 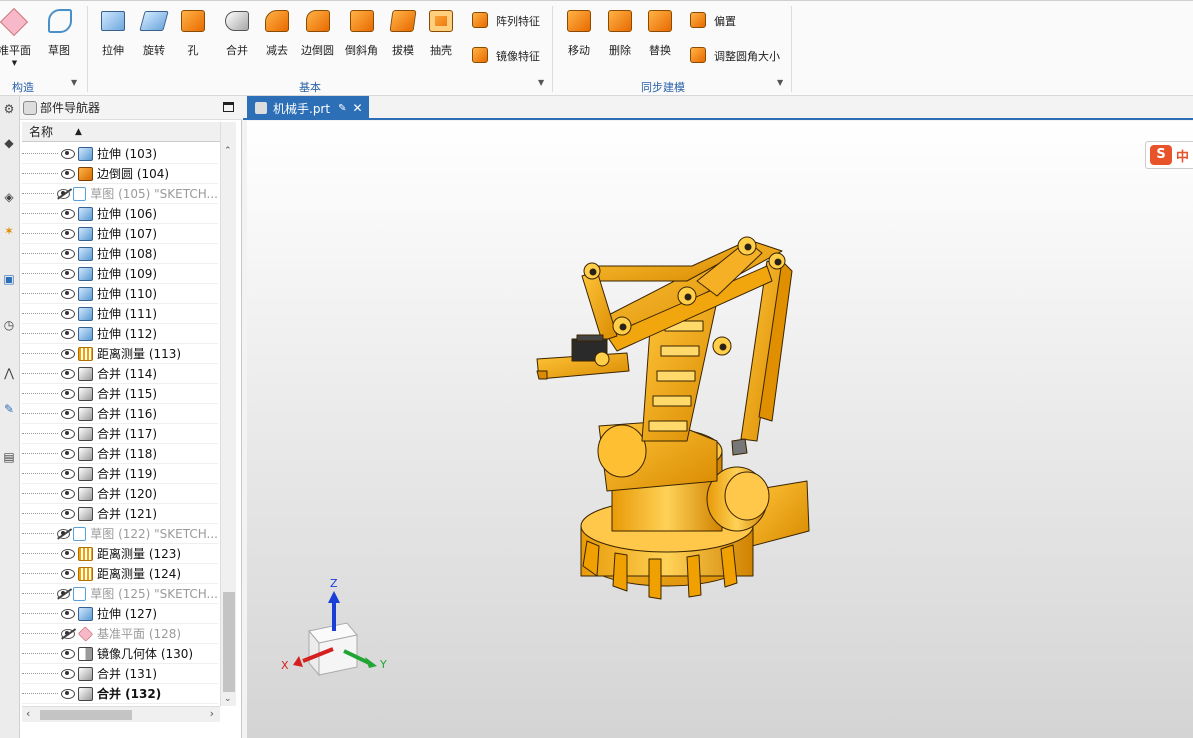 I want to click on tree-row: 距离测量 (113), so click(x=120, y=354).